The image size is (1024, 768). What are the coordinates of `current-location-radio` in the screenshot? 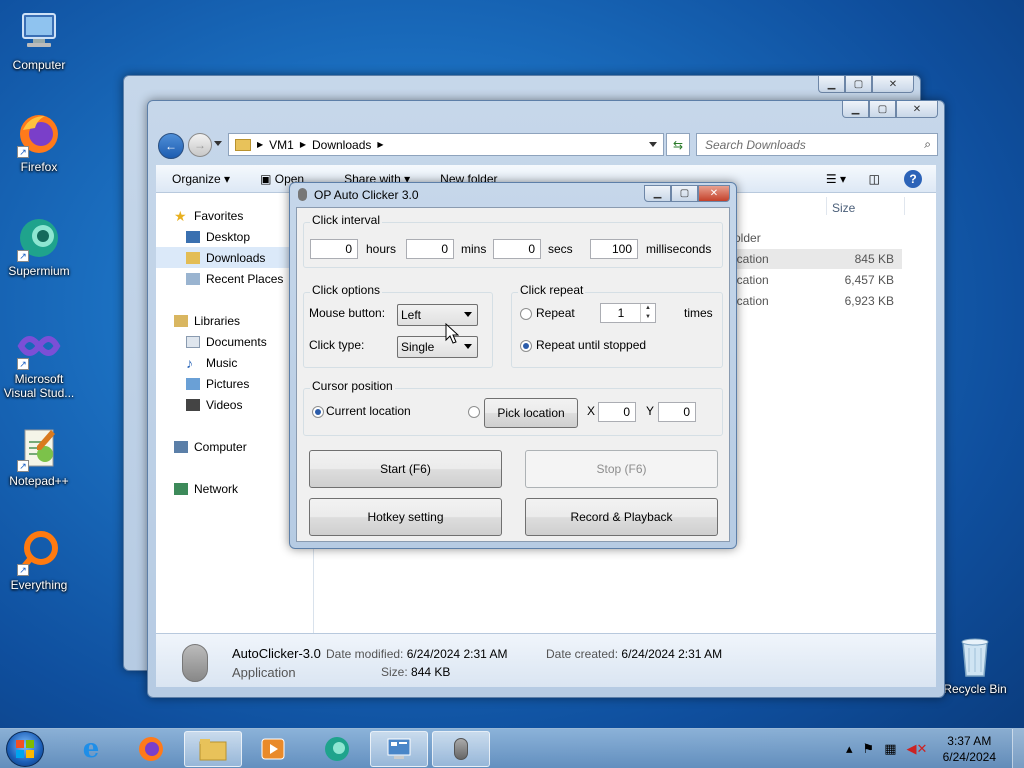 It's located at (318, 412).